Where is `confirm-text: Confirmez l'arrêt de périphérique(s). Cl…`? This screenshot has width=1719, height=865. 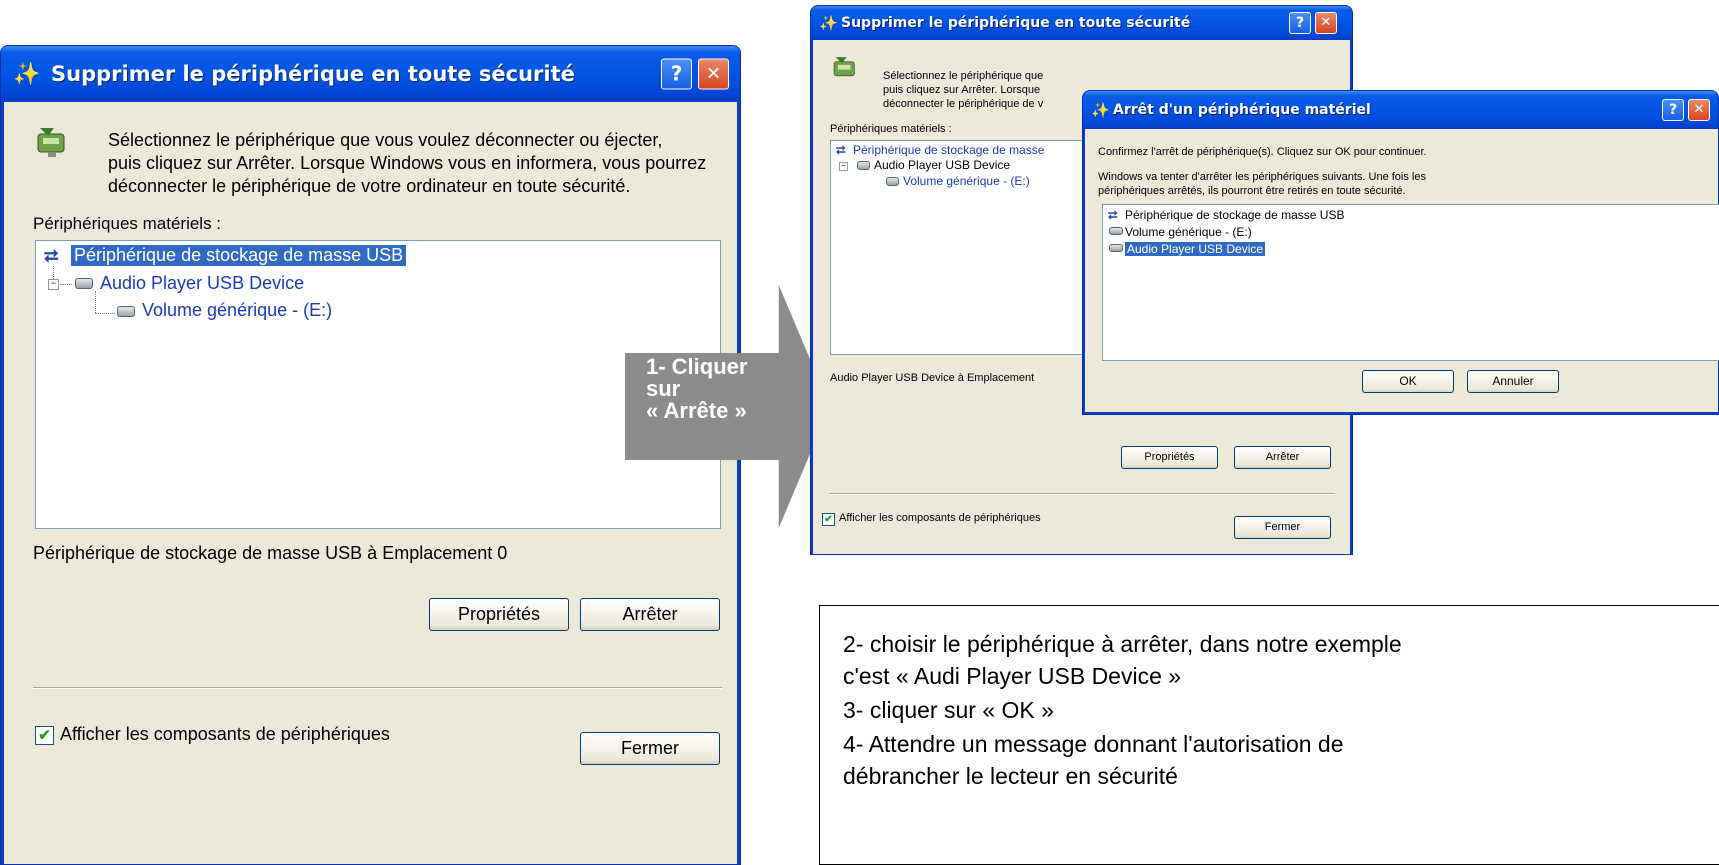 confirm-text: Confirmez l'arrêt de périphérique(s). Cl… is located at coordinates (1262, 152).